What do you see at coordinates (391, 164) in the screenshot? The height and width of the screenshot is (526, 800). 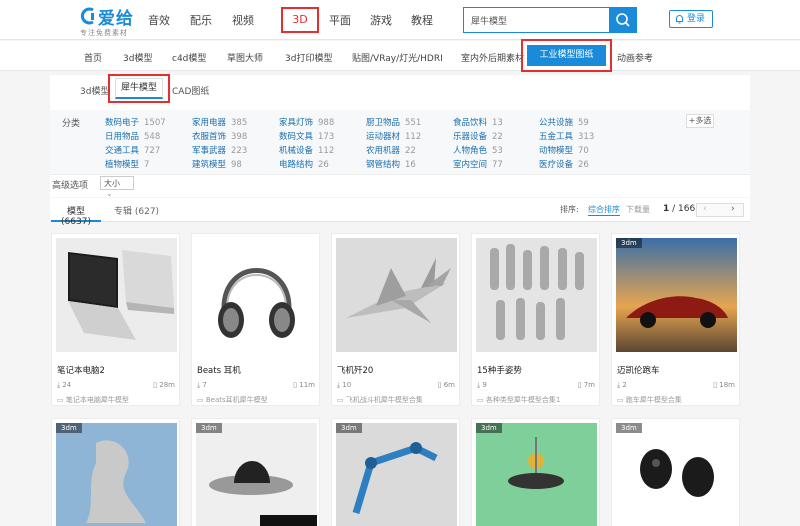 I see `category-item: 钢管结构 16` at bounding box center [391, 164].